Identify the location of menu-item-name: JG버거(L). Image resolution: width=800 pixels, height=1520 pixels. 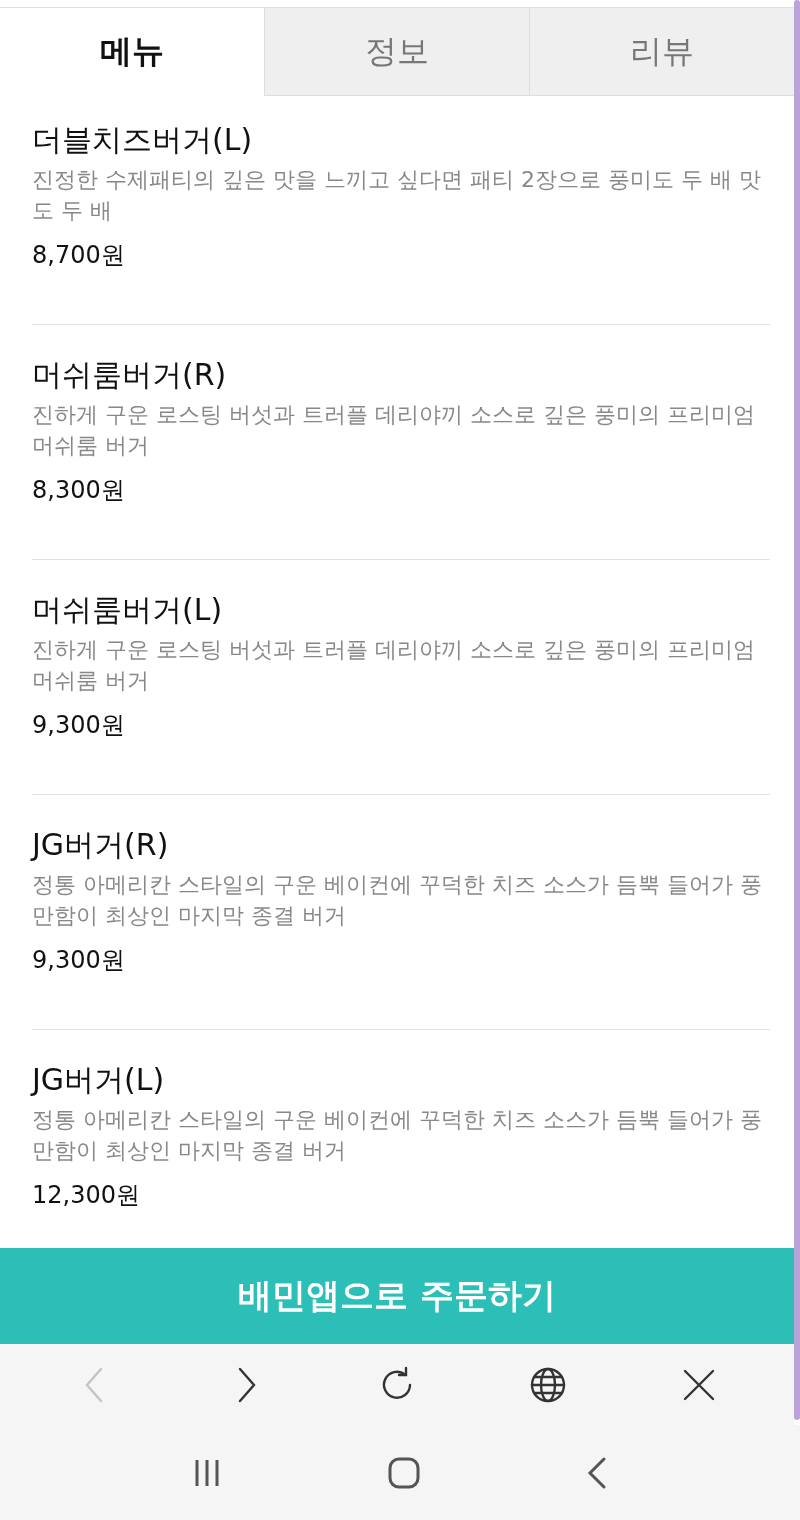
(401, 1080).